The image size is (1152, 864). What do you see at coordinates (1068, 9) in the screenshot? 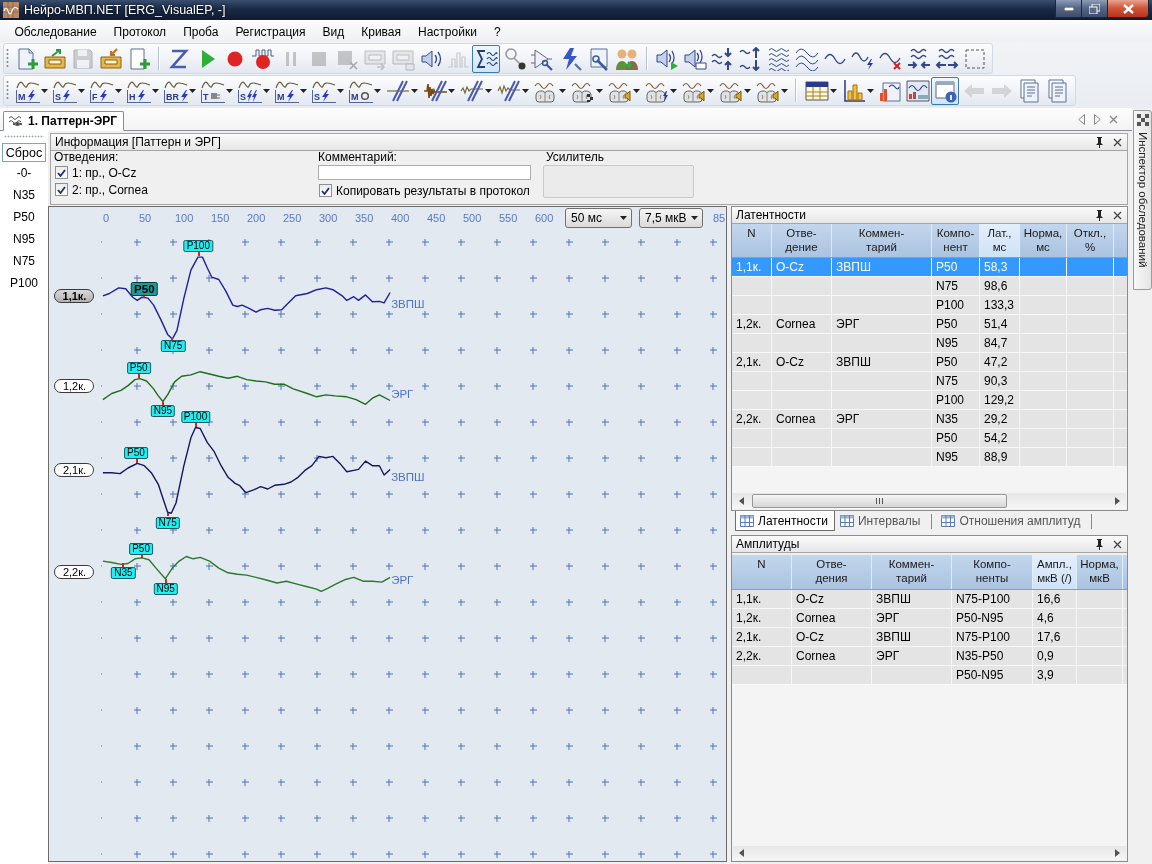
I see `minimize-button` at bounding box center [1068, 9].